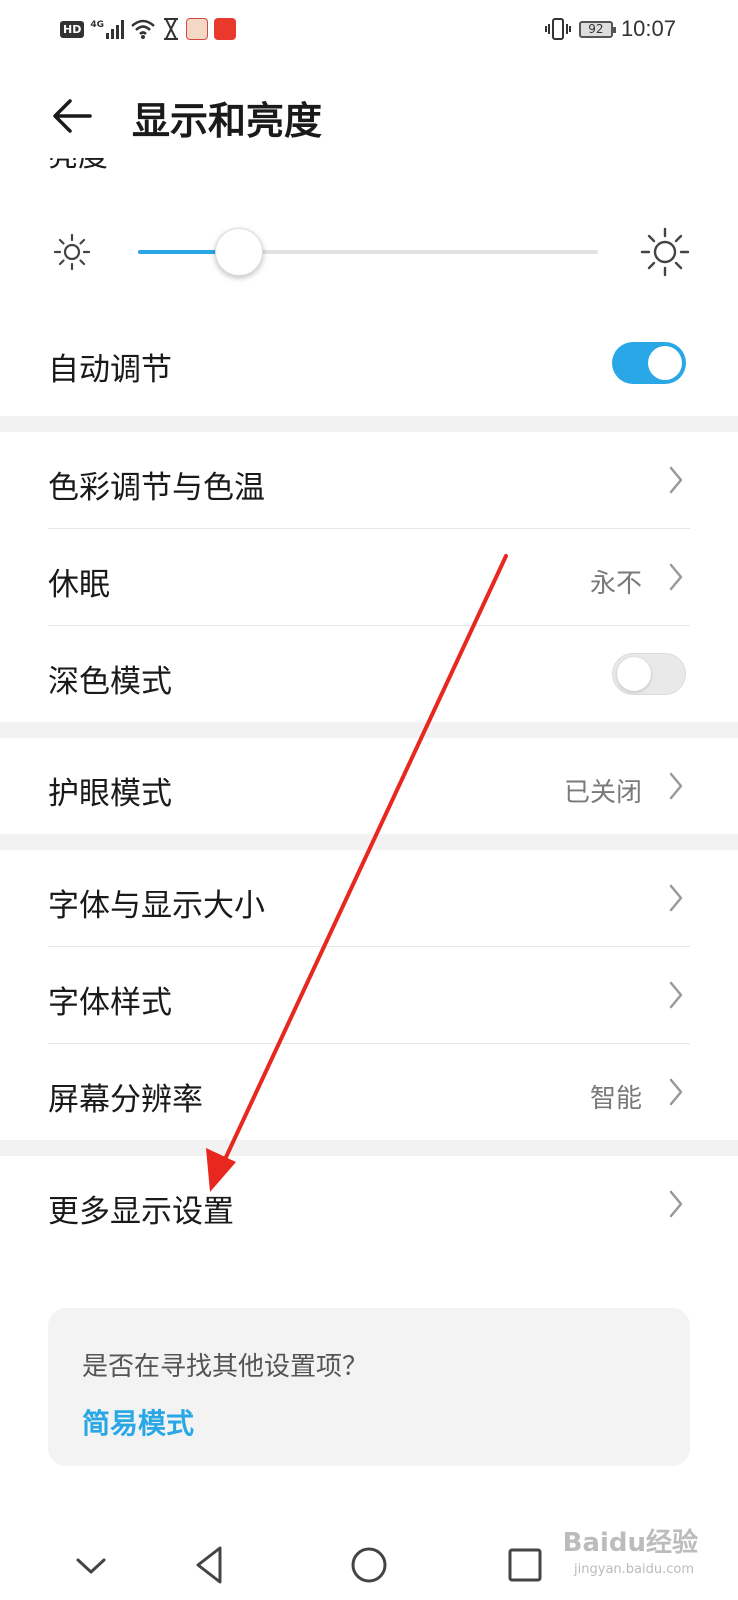 The height and width of the screenshot is (1600, 738). What do you see at coordinates (369, 30) in the screenshot?
I see `status-bar: HD 4G 92 10:07` at bounding box center [369, 30].